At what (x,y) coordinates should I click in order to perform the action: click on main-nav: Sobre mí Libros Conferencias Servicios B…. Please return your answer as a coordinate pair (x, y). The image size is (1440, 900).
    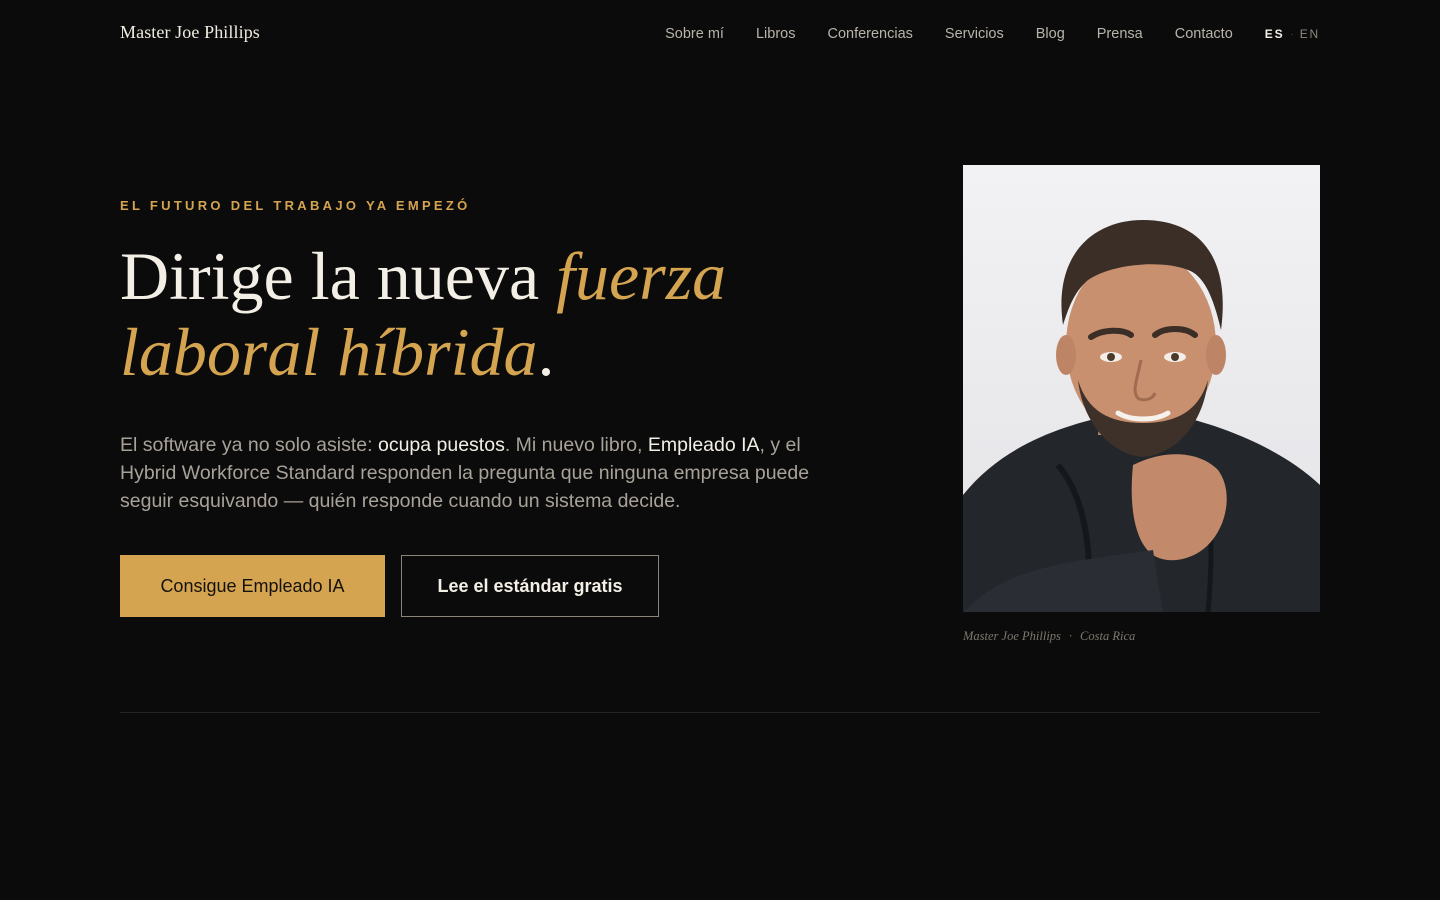
    Looking at the image, I should click on (992, 34).